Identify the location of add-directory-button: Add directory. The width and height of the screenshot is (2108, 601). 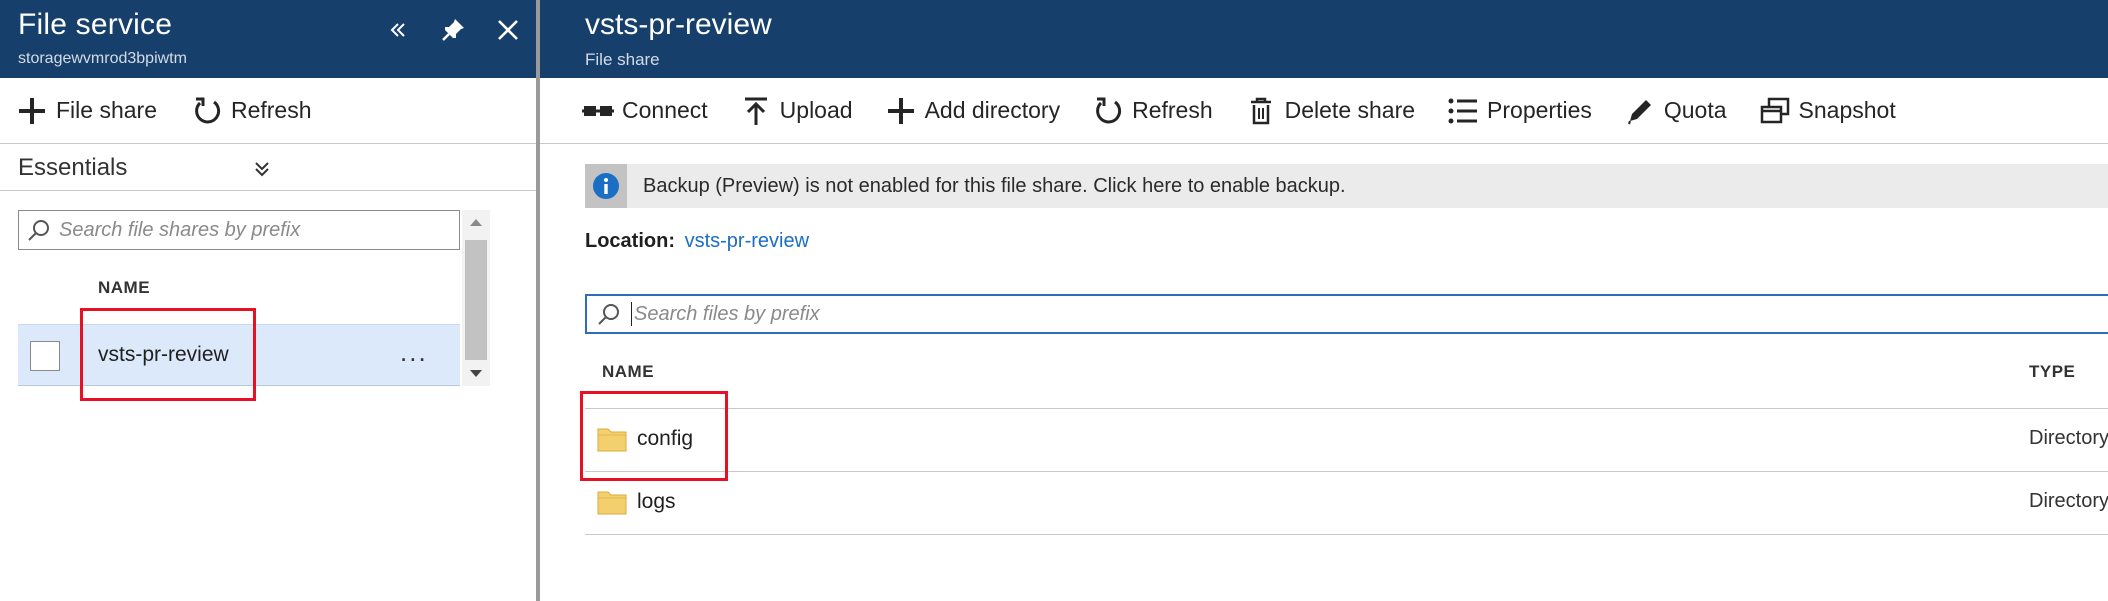
(973, 111).